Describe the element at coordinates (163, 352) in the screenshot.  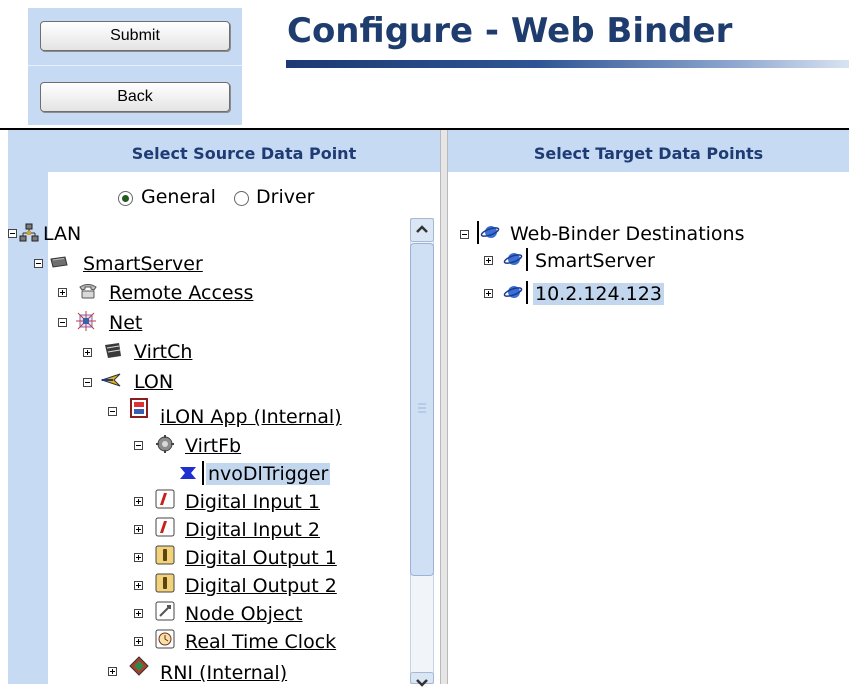
I see `tree-node-virtch: VirtCh` at that location.